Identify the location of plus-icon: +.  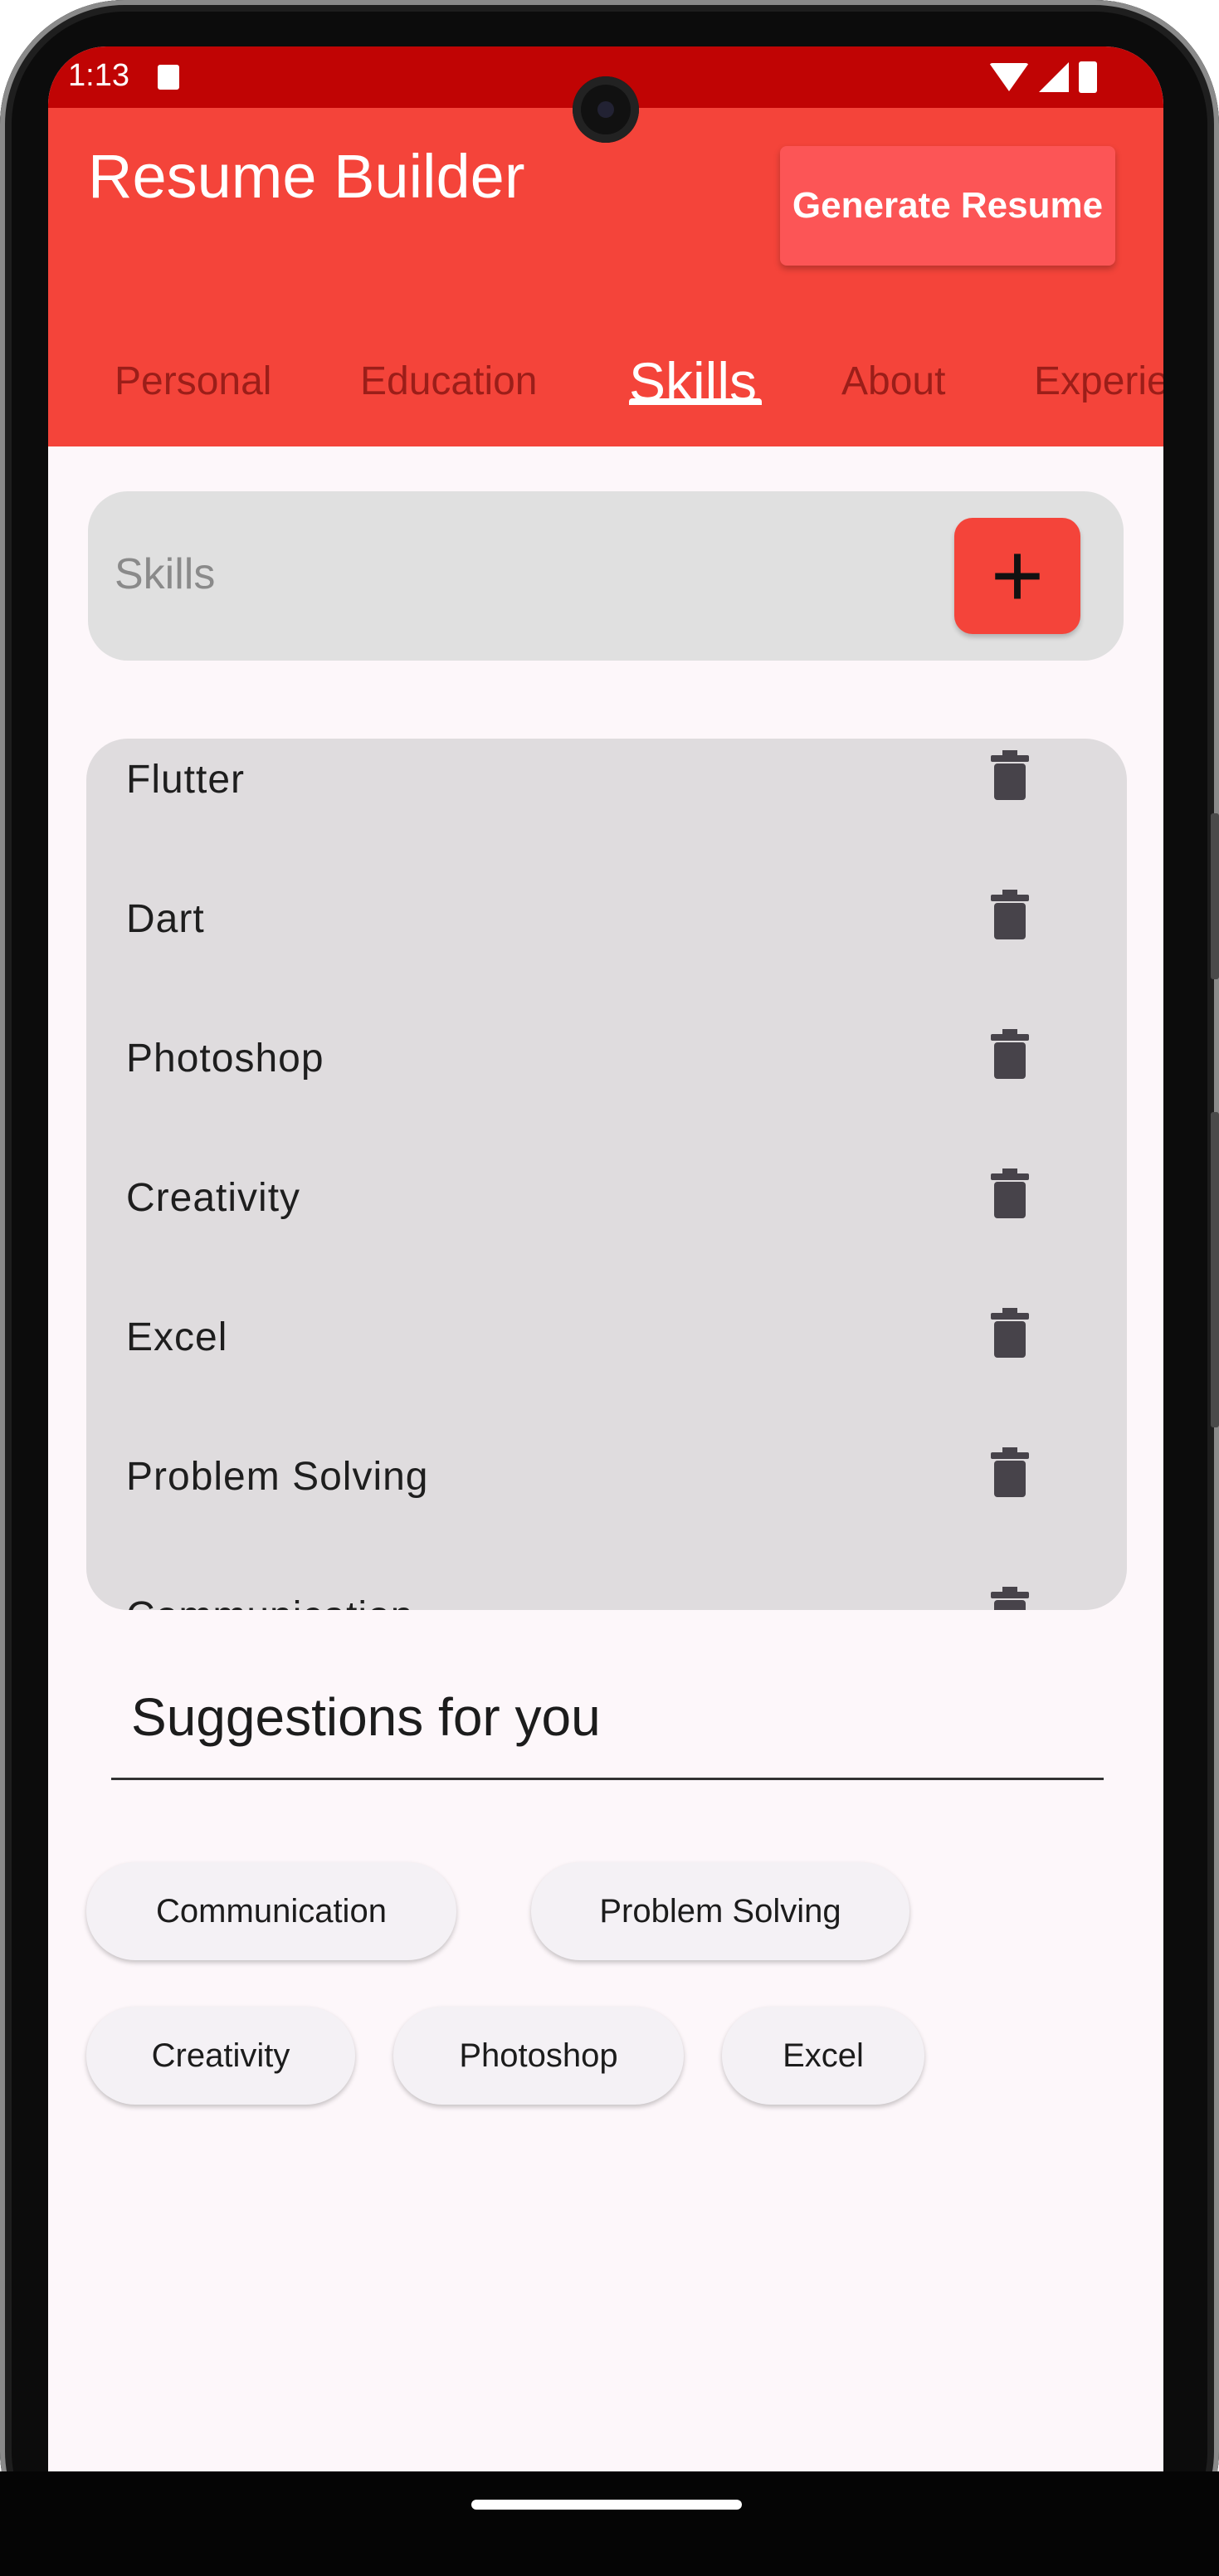
(1018, 576).